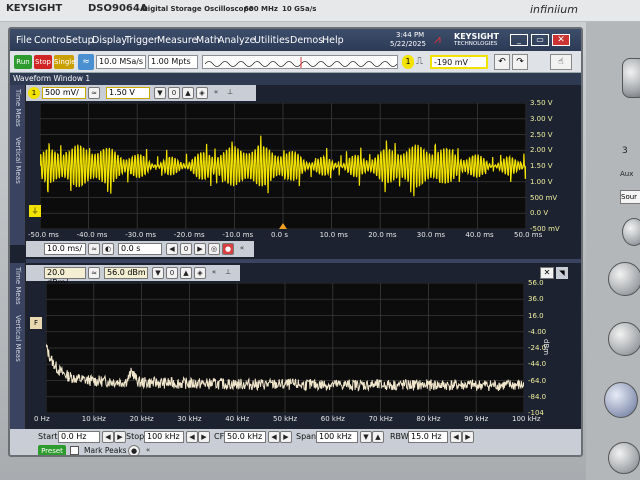 The height and width of the screenshot is (480, 640). Describe the element at coordinates (242, 249) in the screenshot. I see `timebase-collapse-icon: «` at that location.